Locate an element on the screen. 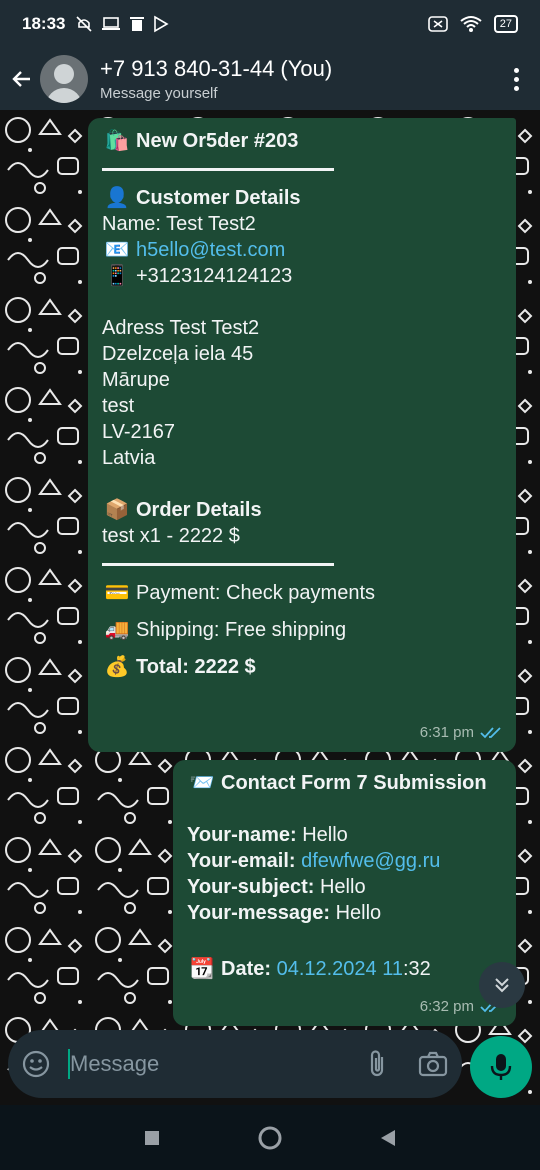 This screenshot has width=540, height=1170. message-input is located at coordinates (190, 1064).